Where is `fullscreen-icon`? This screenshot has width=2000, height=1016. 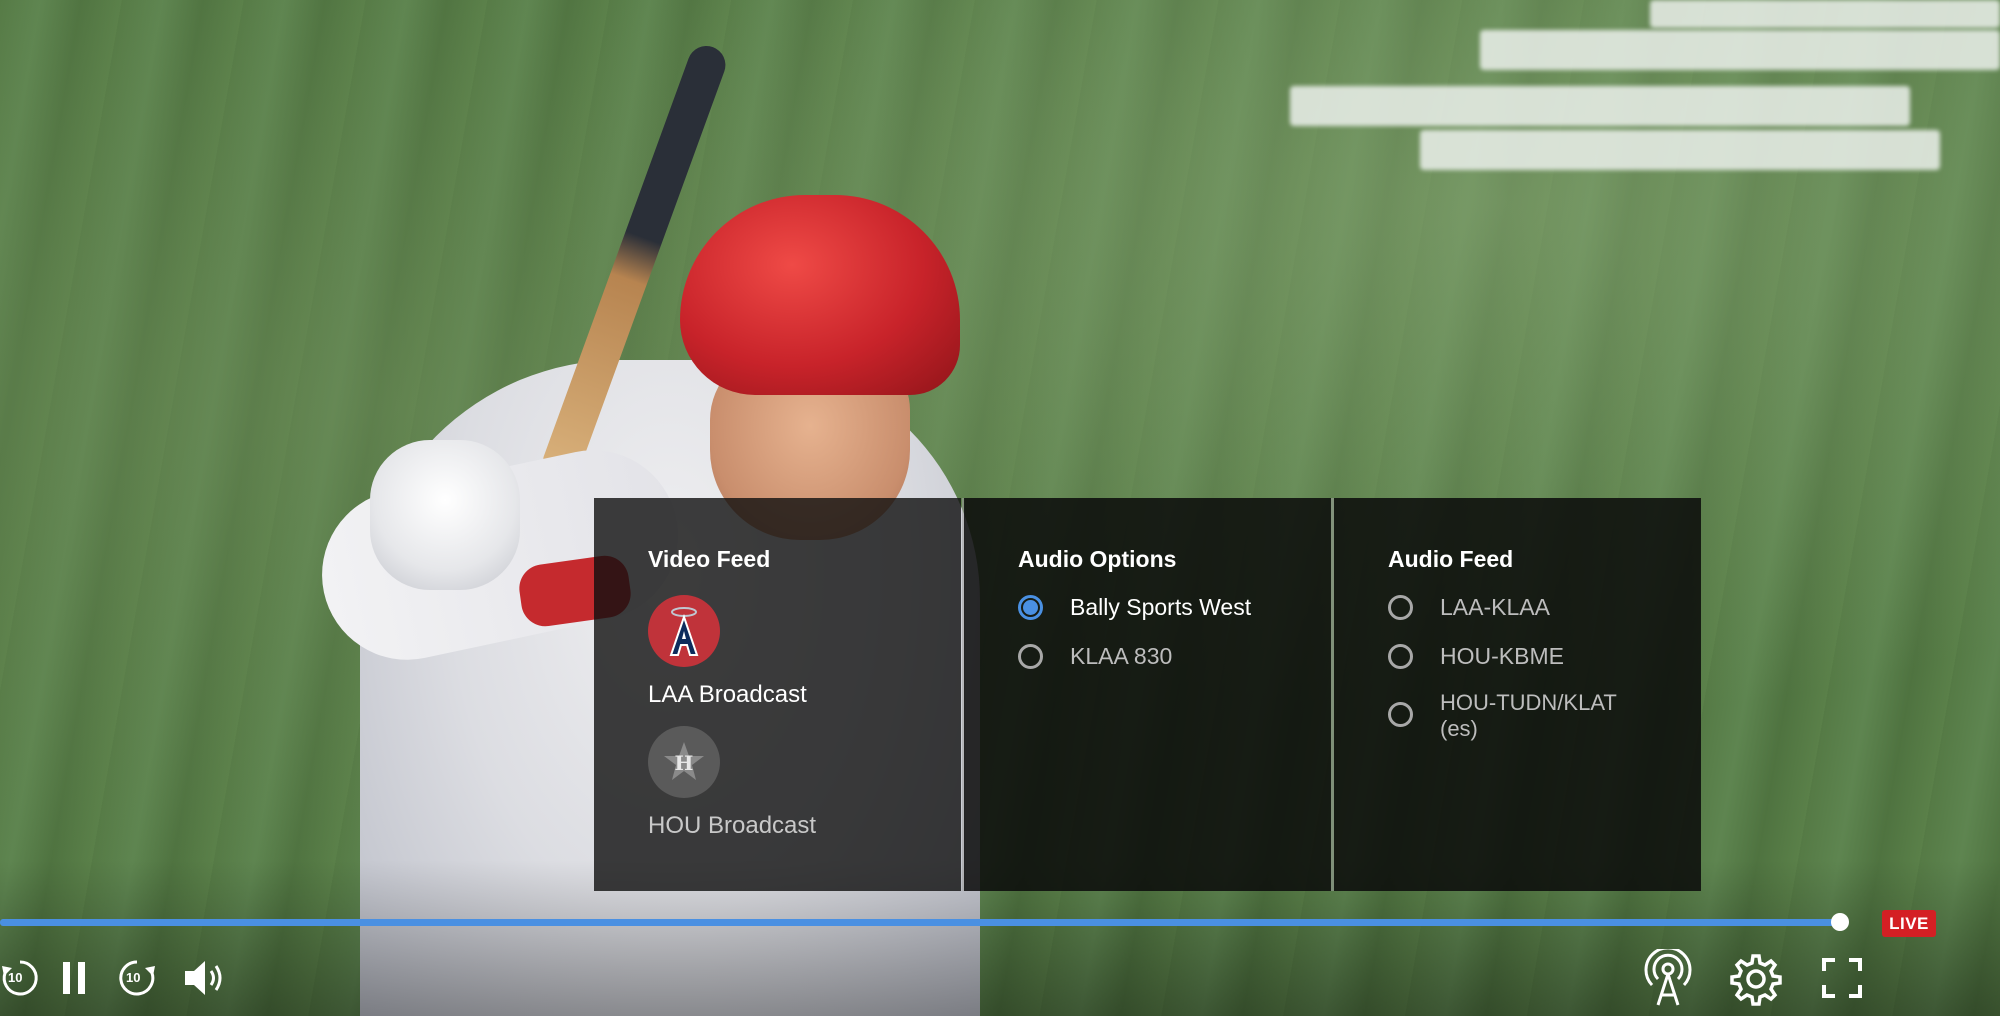
fullscreen-icon is located at coordinates (1842, 978).